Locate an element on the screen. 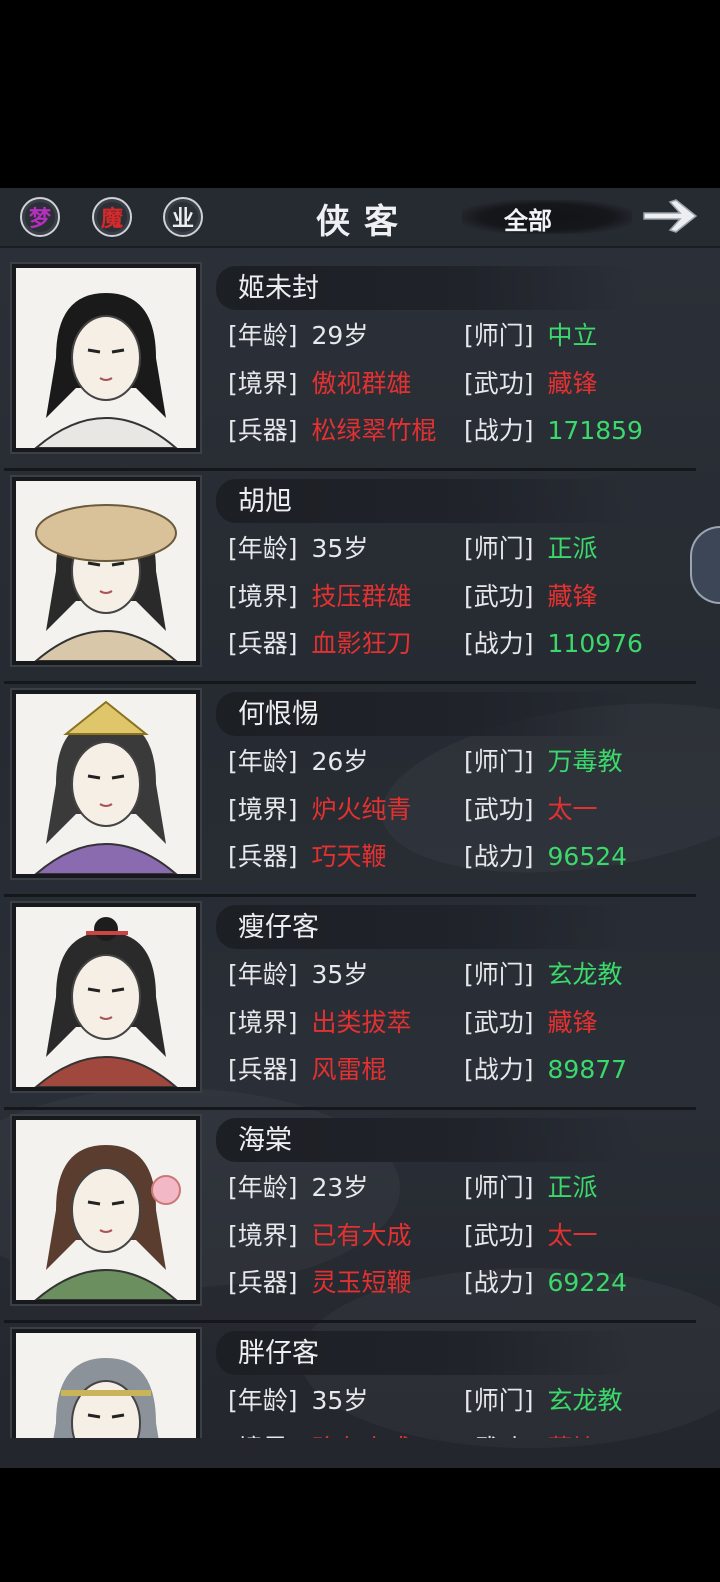 Image resolution: width=720 pixels, height=1582 pixels. realm-label: [境界] is located at coordinates (263, 1022).